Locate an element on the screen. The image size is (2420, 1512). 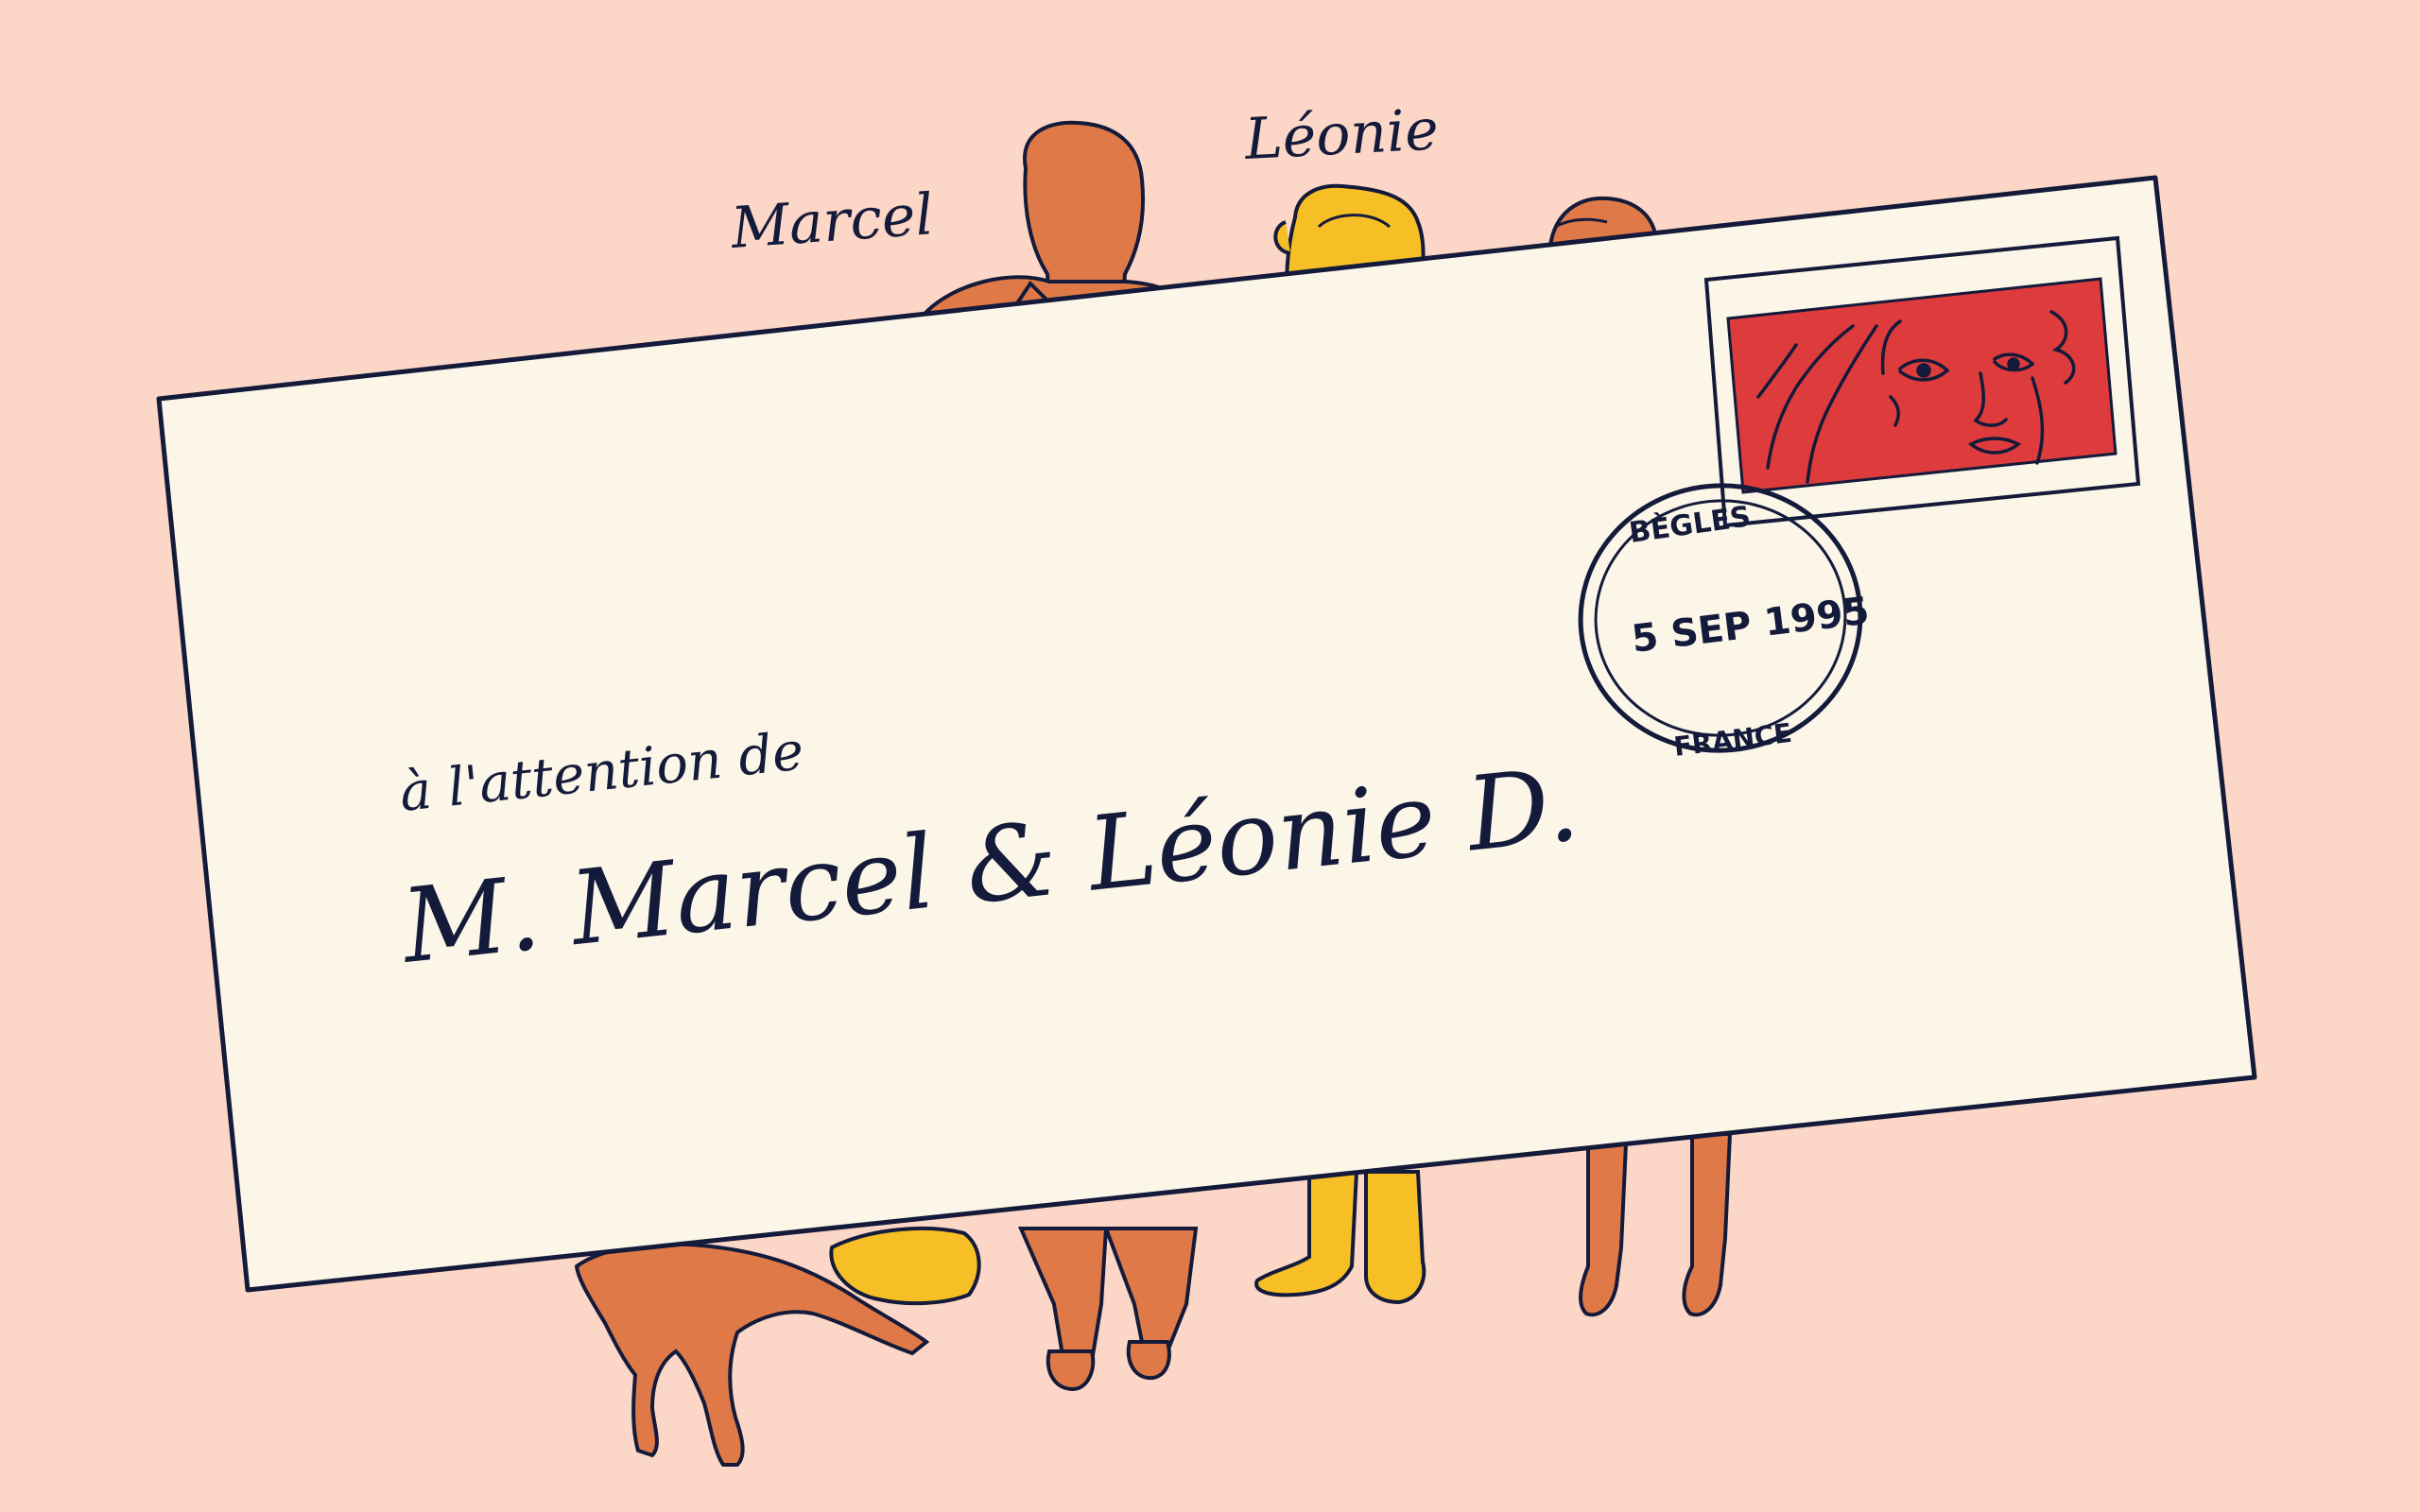
name-label-marcel: Marcel is located at coordinates (832, 221).